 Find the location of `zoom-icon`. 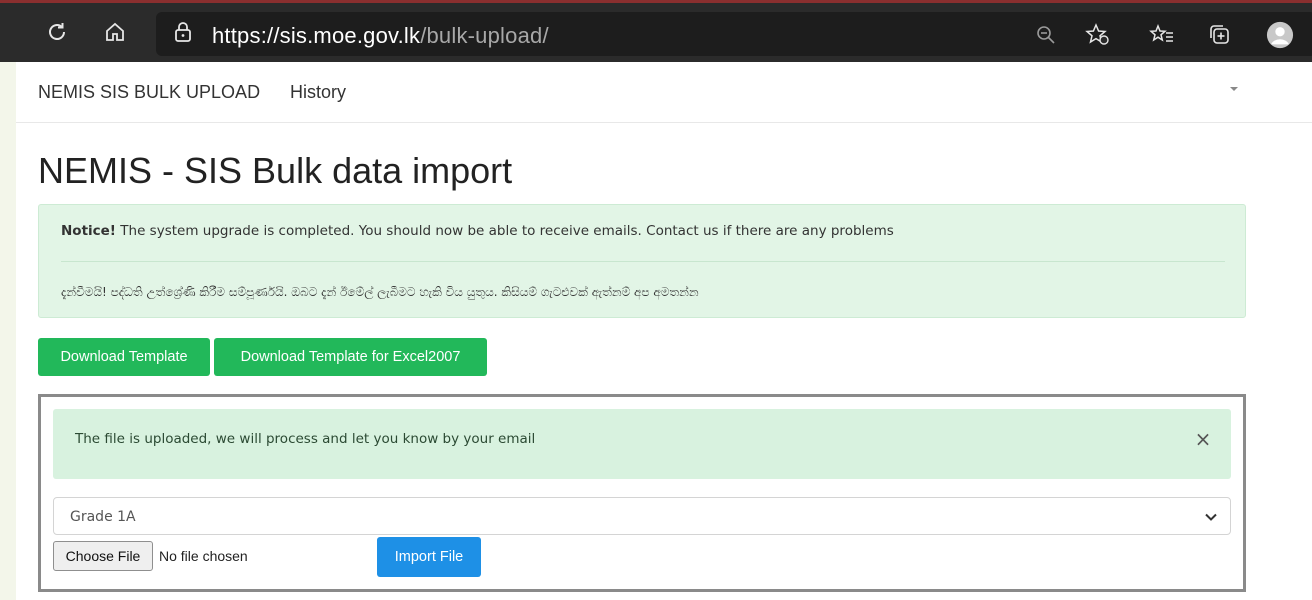

zoom-icon is located at coordinates (1046, 35).